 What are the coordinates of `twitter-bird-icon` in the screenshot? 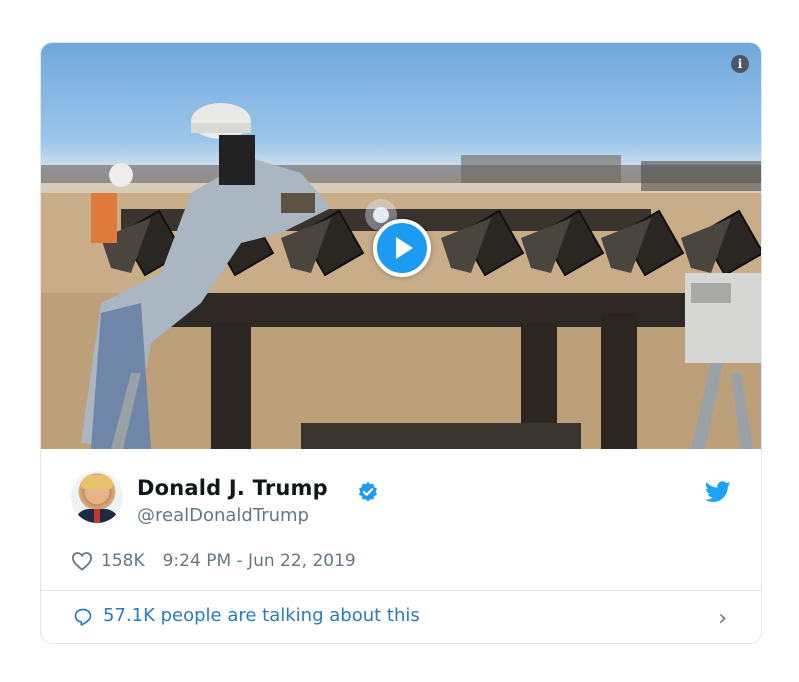 It's located at (718, 492).